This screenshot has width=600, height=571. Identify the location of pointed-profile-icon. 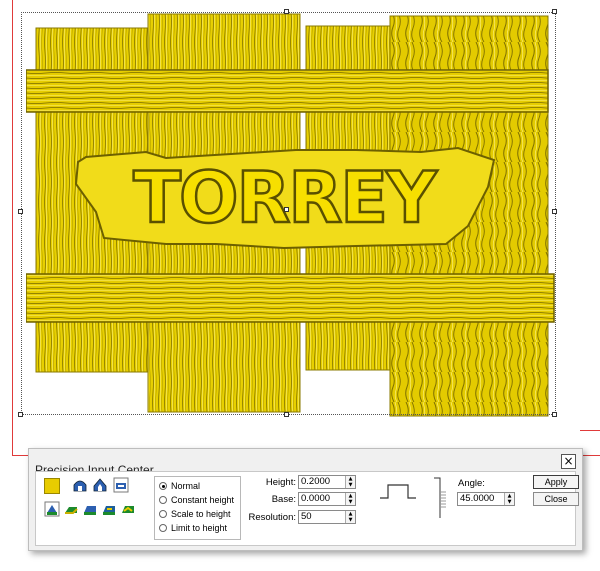
(100, 485).